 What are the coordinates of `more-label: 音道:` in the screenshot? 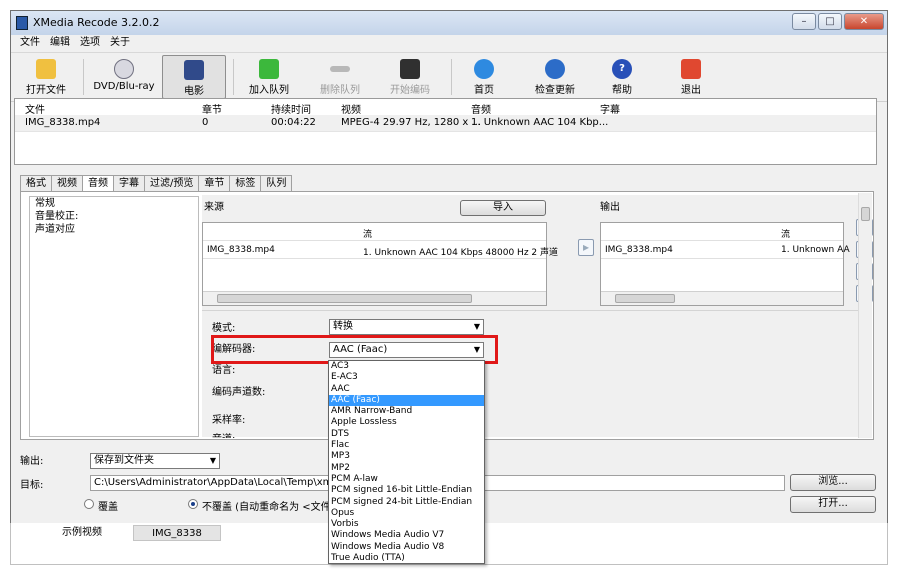 It's located at (223, 434).